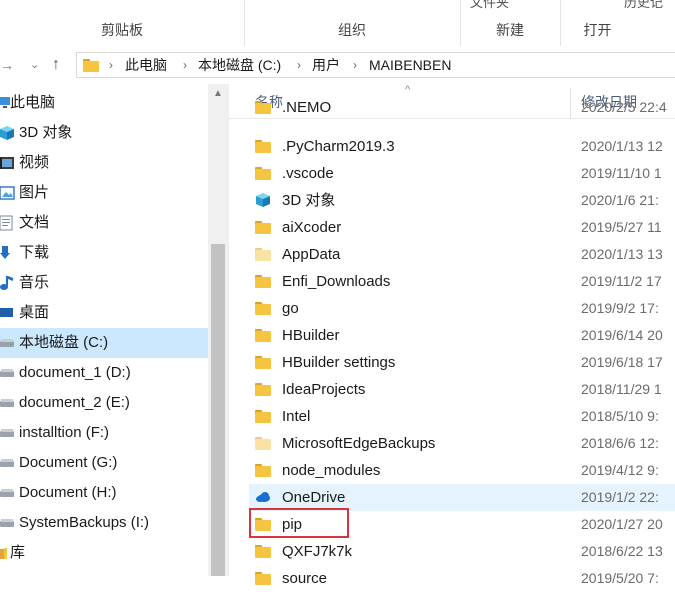 The width and height of the screenshot is (675, 592). I want to click on cube-3d-icon, so click(263, 200).